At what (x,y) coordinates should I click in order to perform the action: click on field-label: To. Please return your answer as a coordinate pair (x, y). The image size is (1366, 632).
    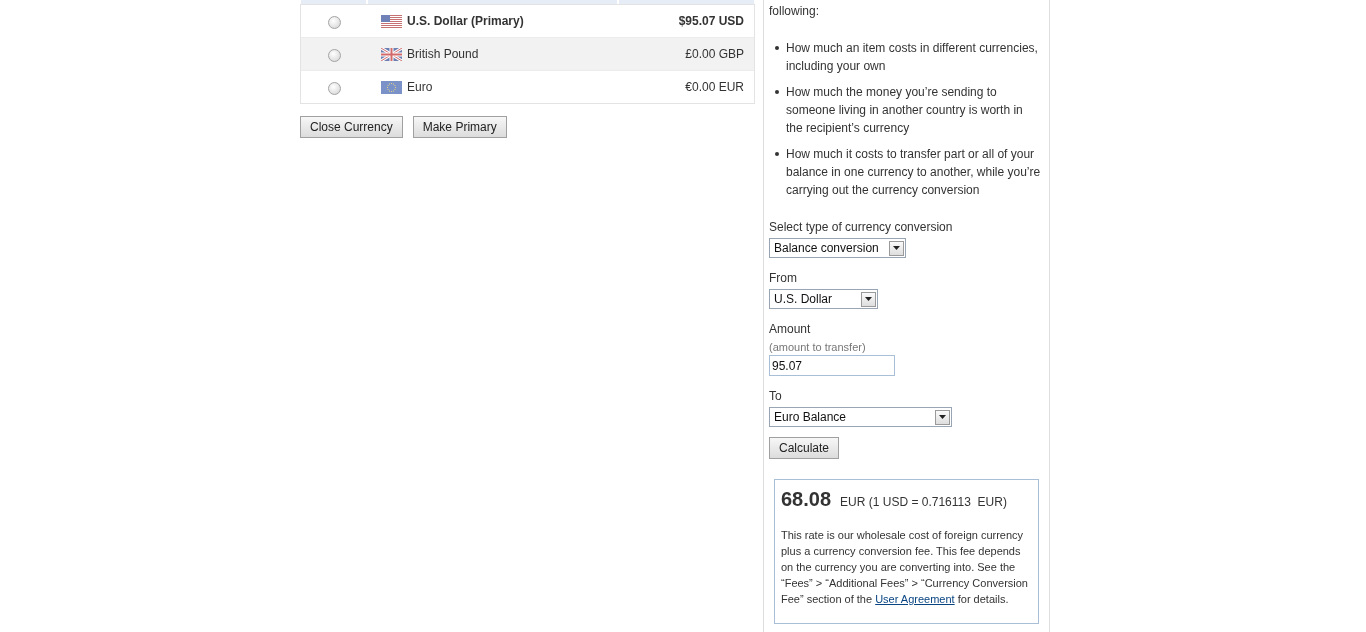
    Looking at the image, I should click on (776, 396).